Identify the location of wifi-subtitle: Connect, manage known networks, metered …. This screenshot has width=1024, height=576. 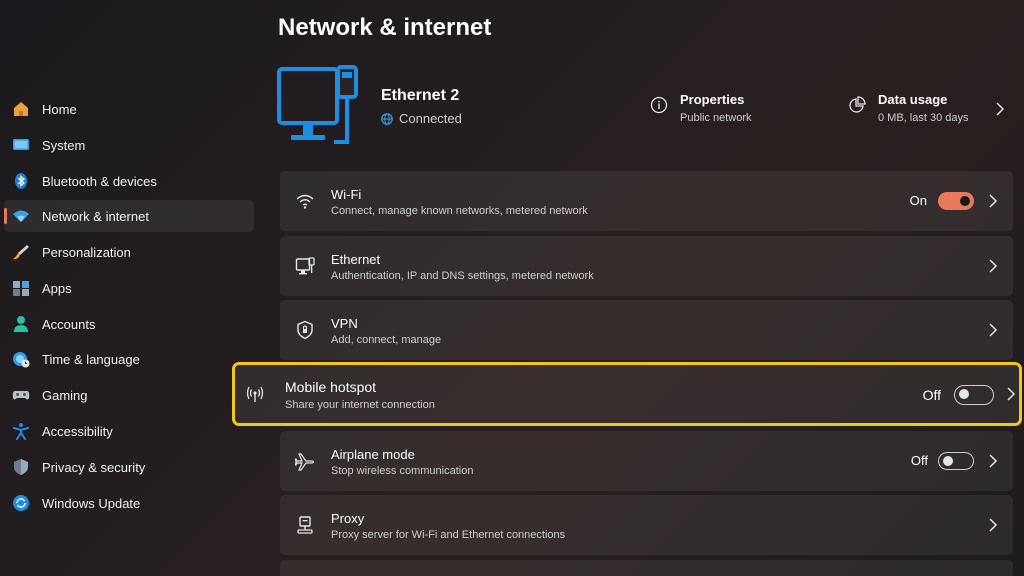
(459, 211).